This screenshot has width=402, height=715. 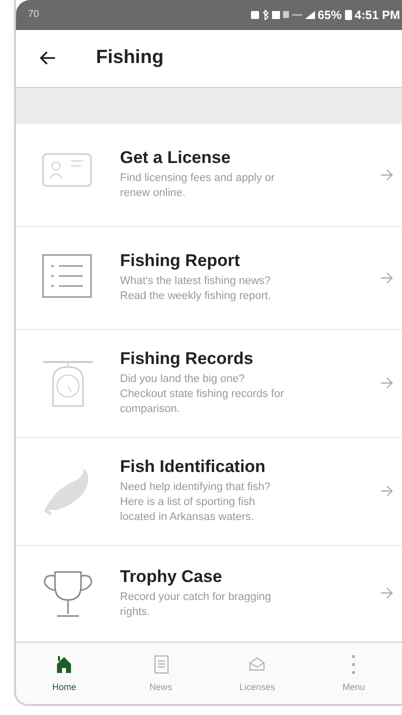 What do you see at coordinates (180, 261) in the screenshot?
I see `item-title: Fishing Report` at bounding box center [180, 261].